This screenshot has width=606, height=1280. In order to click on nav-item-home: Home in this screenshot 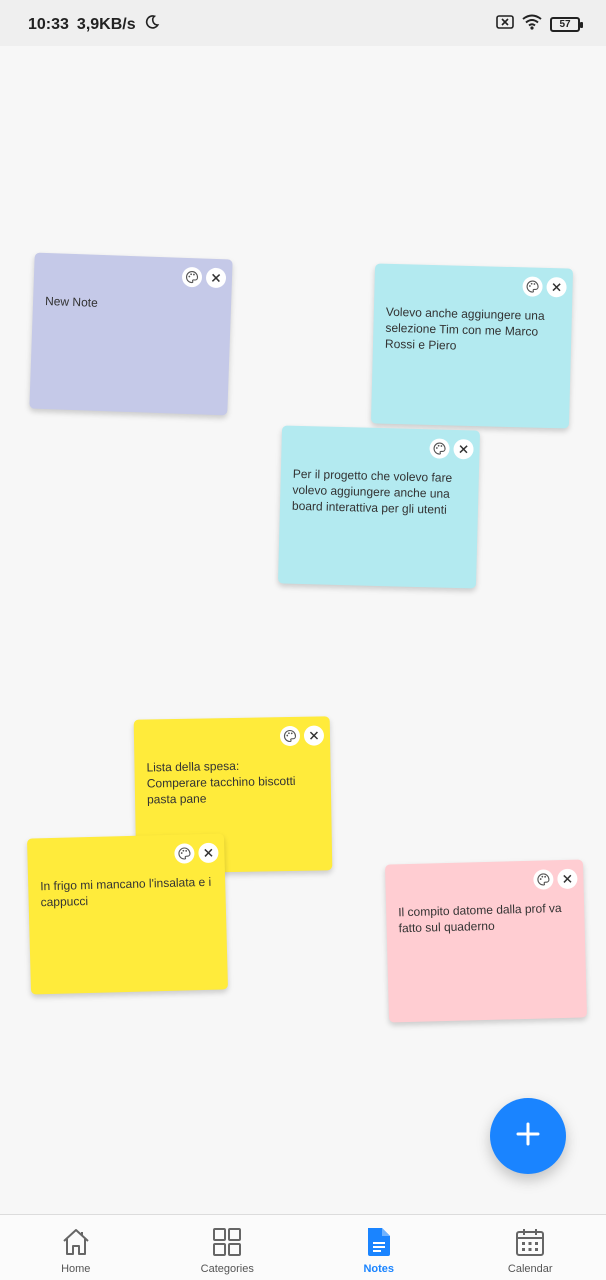, I will do `click(76, 1247)`.